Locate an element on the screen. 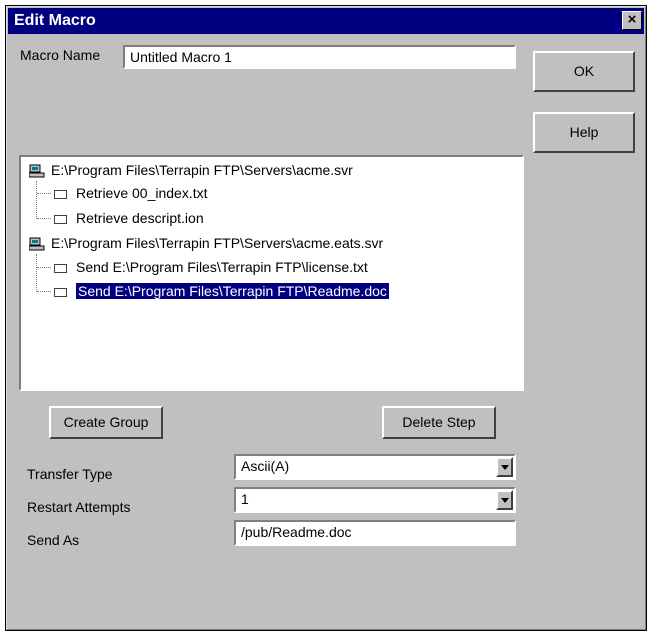  macro-name-input: Untitled Macro 1 is located at coordinates (319, 57).